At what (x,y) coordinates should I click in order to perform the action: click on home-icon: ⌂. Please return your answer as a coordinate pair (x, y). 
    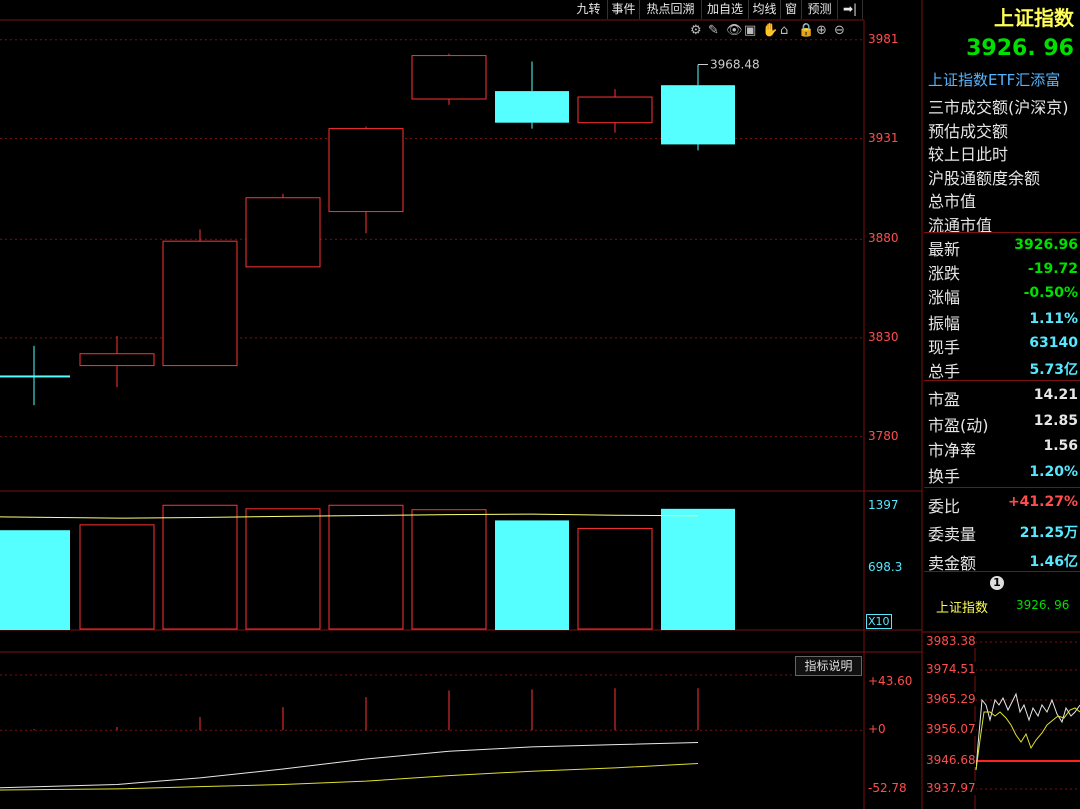
    Looking at the image, I should click on (784, 30).